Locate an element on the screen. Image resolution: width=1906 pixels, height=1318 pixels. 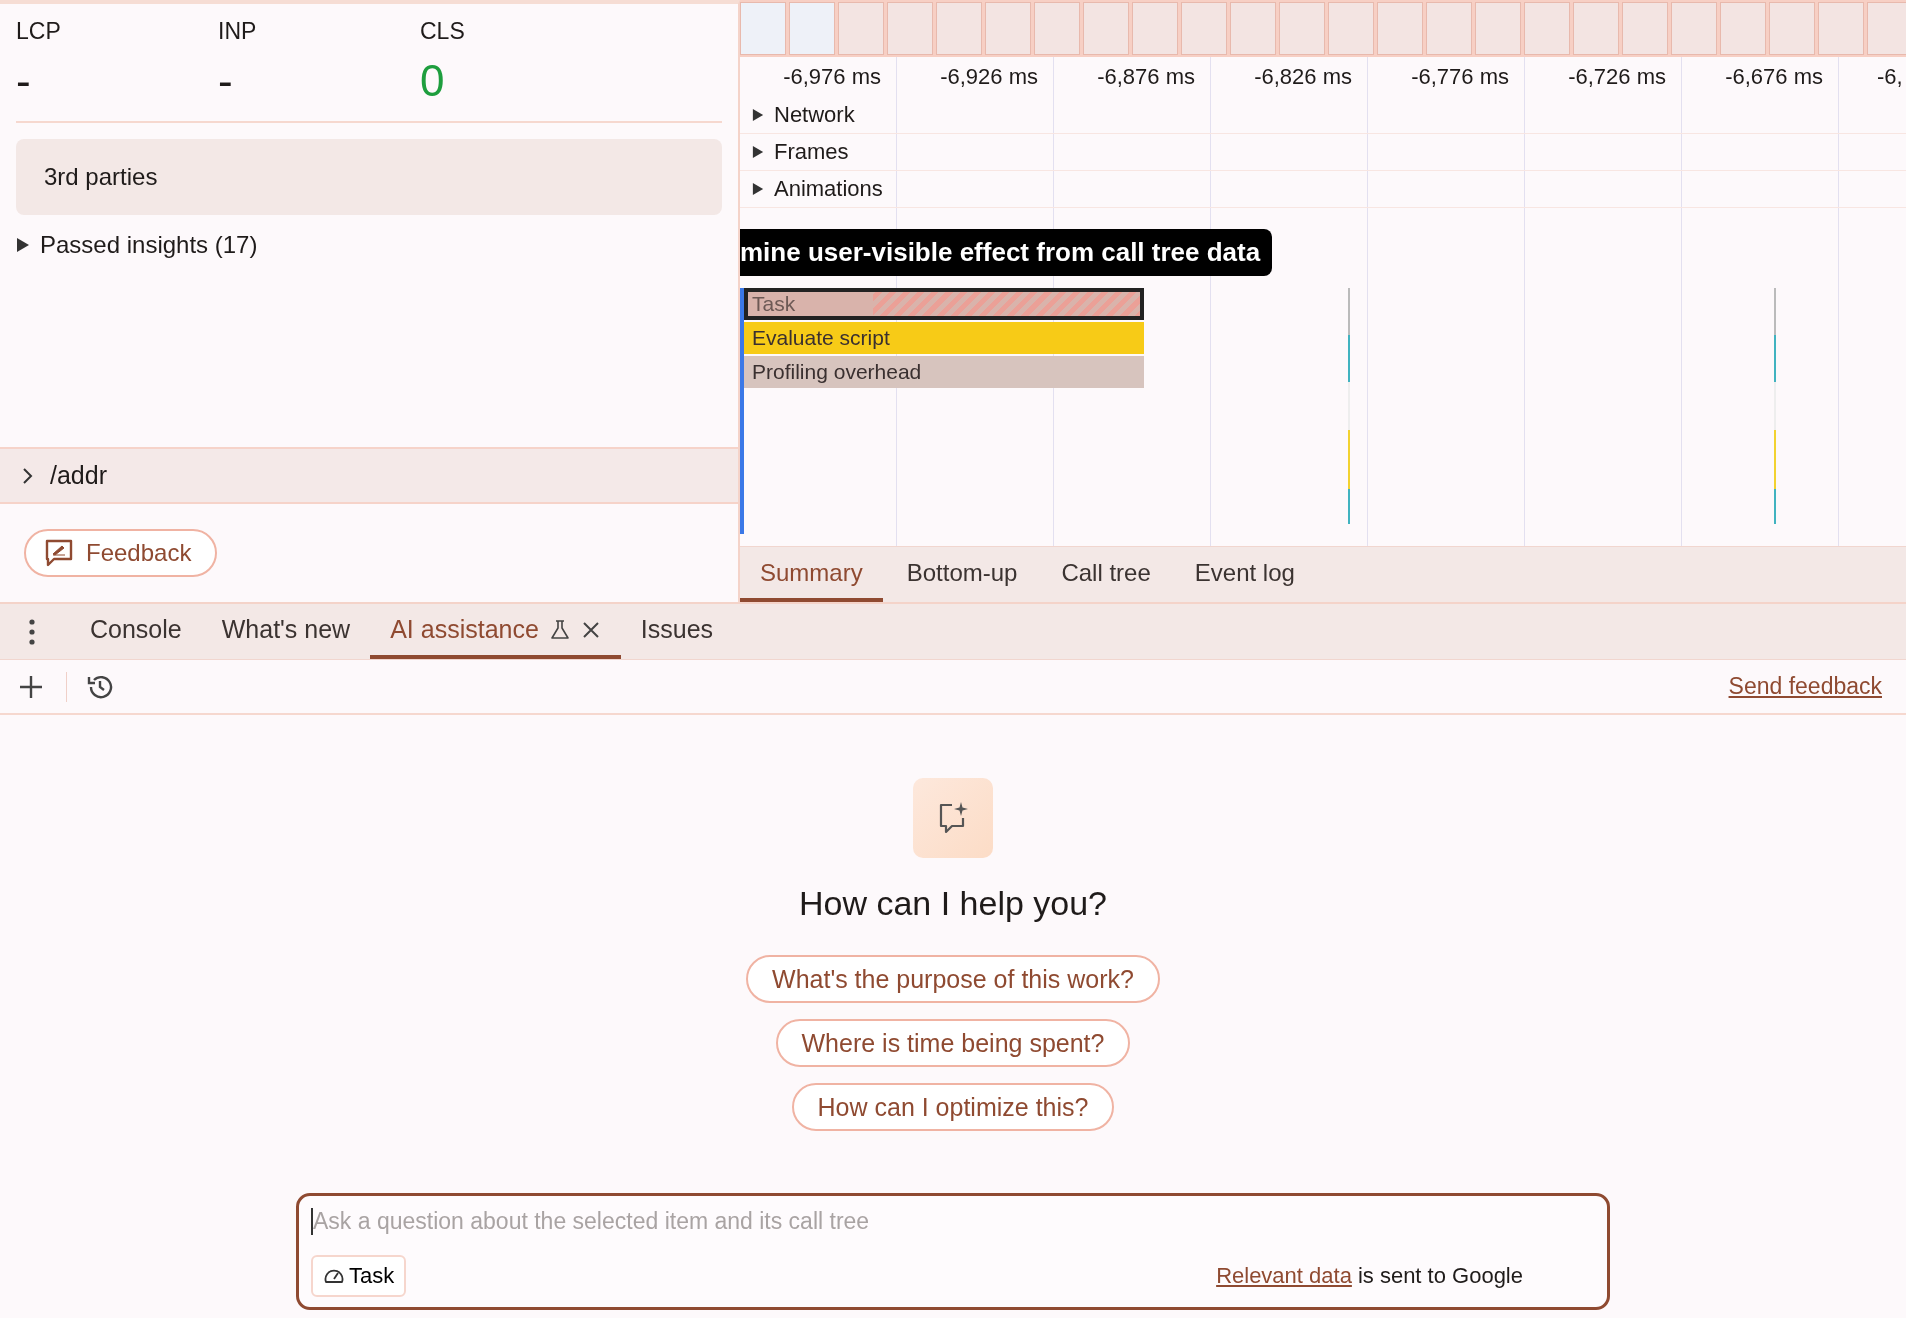
assistant-heading: How can I help you? is located at coordinates (953, 903).